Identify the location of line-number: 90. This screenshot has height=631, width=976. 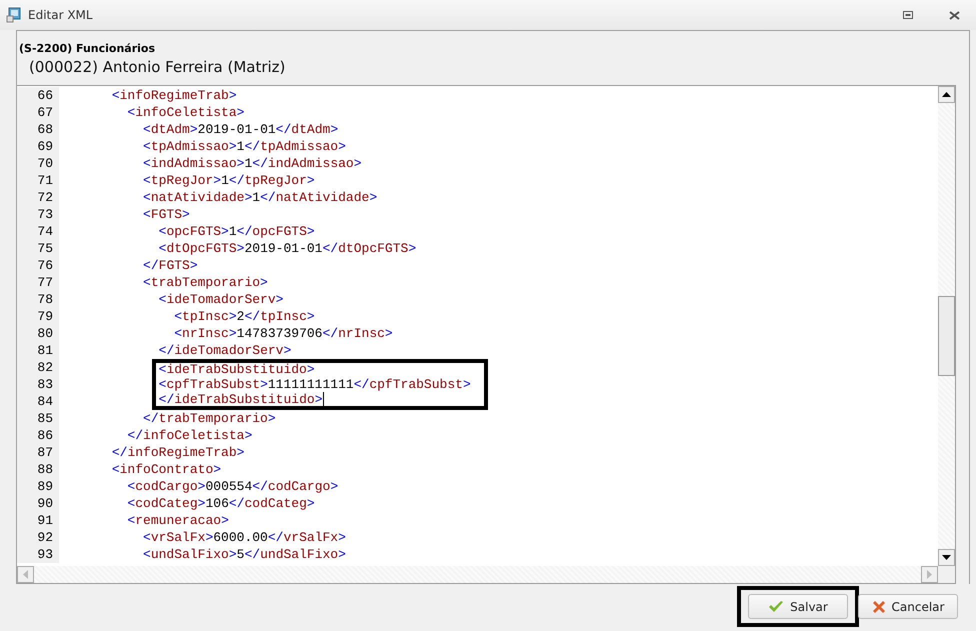
(44, 503).